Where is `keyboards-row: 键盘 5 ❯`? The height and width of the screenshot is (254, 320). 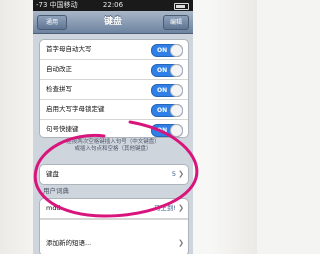 keyboards-row: 键盘 5 ❯ is located at coordinates (114, 174).